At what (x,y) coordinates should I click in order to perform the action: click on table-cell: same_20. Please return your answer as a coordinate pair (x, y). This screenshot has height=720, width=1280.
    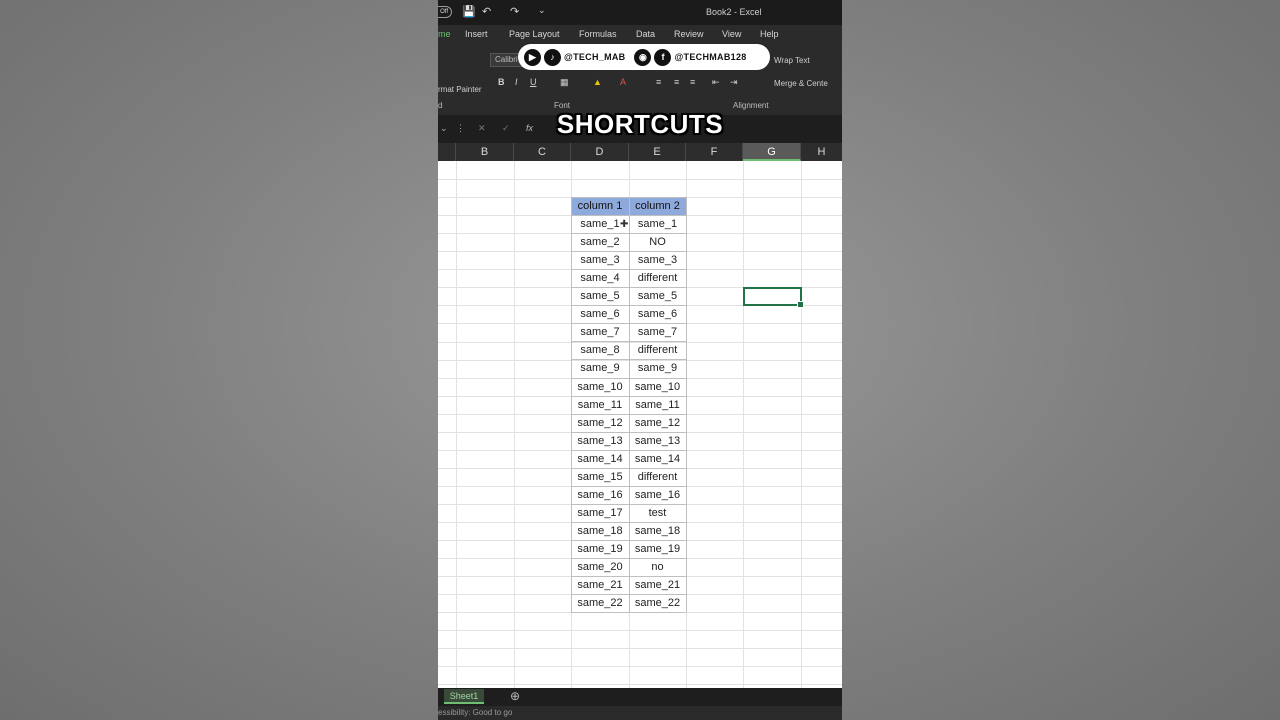
    Looking at the image, I should click on (600, 567).